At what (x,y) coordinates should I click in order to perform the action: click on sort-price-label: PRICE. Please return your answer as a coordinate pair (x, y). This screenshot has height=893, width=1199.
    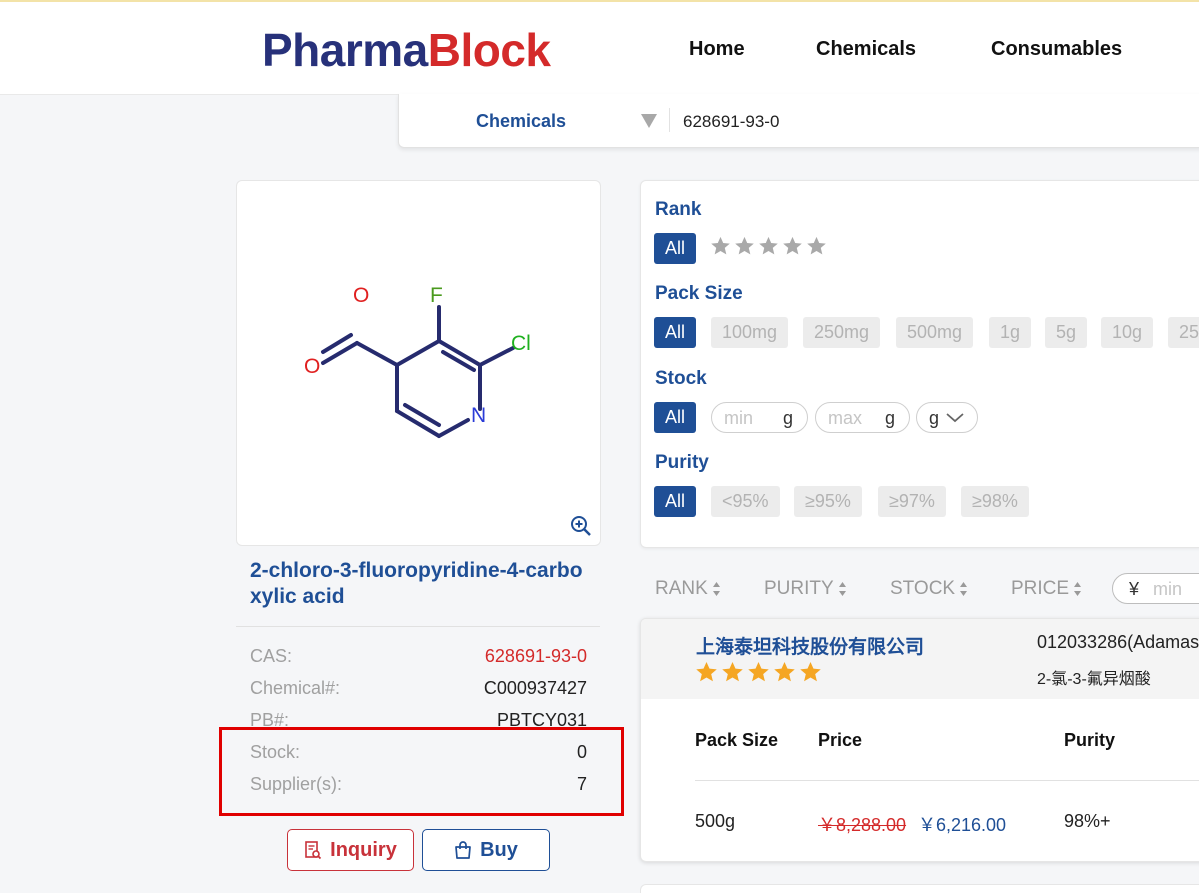
    Looking at the image, I should click on (1040, 588).